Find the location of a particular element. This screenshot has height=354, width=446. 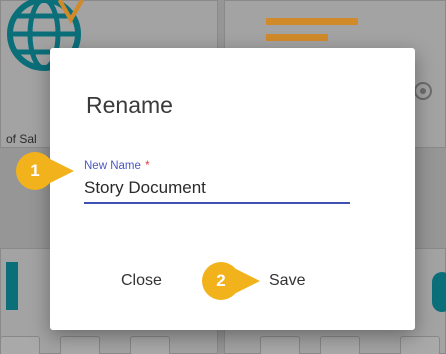

new-name-field: New Name * is located at coordinates (217, 182).